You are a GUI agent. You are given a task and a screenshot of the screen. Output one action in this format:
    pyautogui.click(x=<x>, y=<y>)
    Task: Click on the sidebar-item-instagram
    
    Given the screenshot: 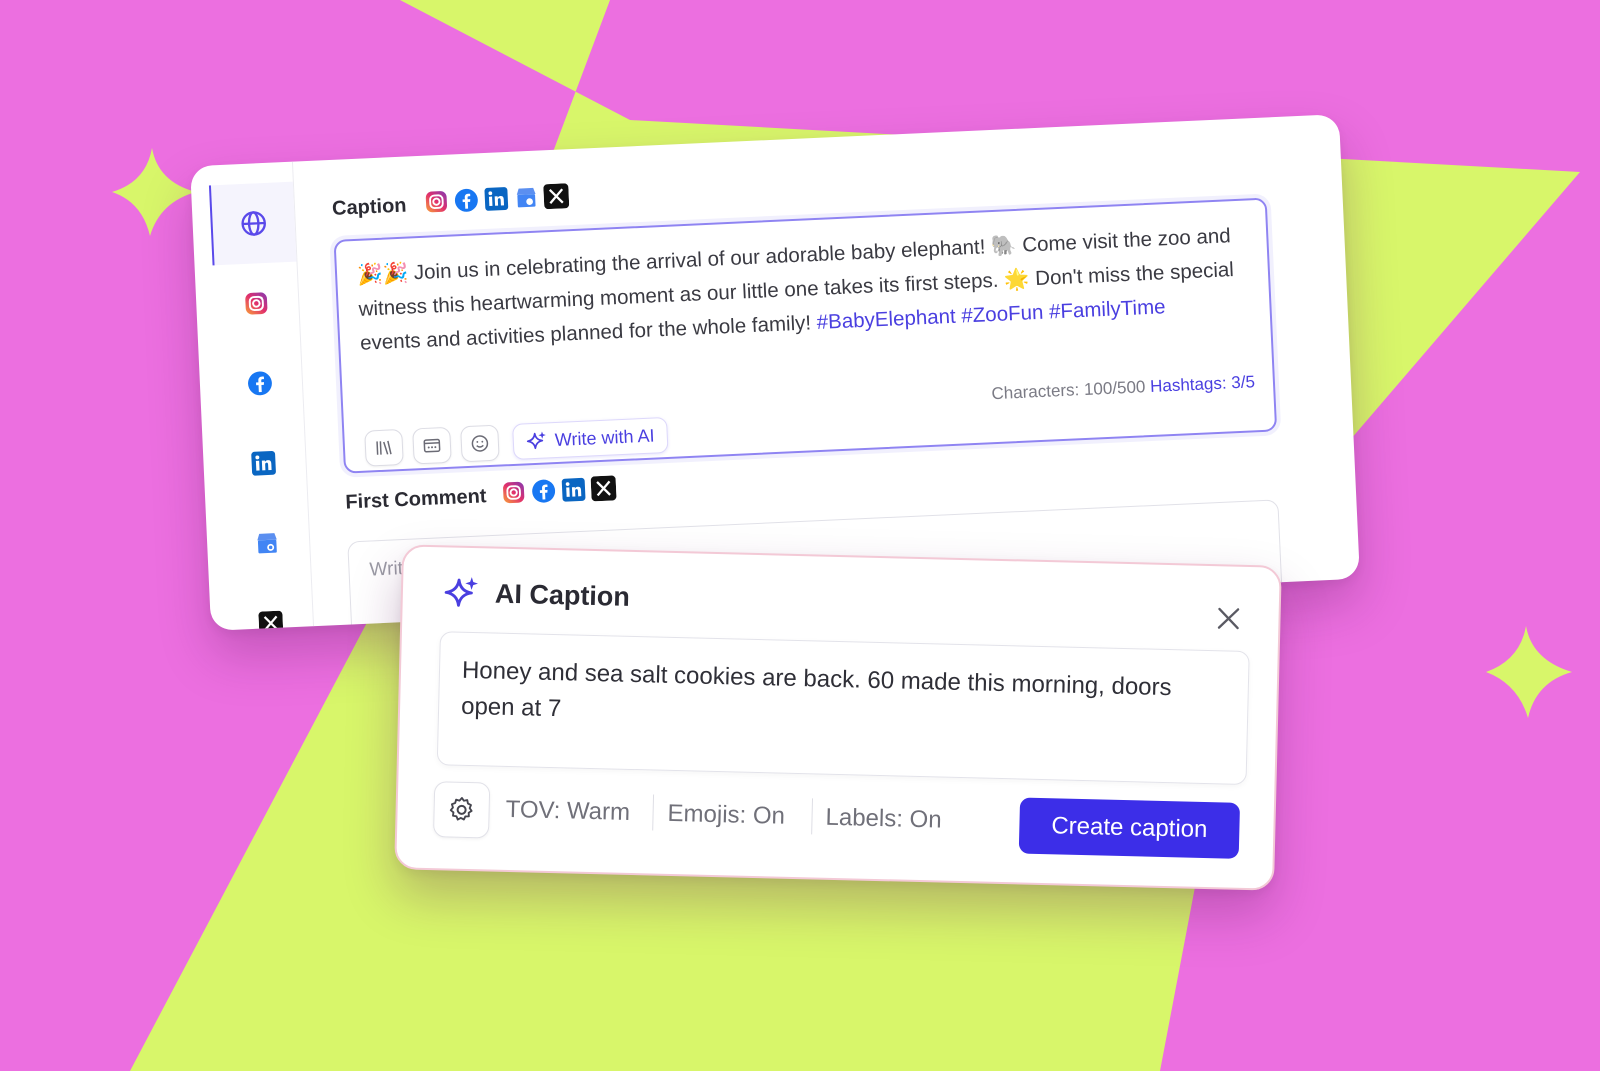 What is the action you would take?
    pyautogui.click(x=257, y=304)
    